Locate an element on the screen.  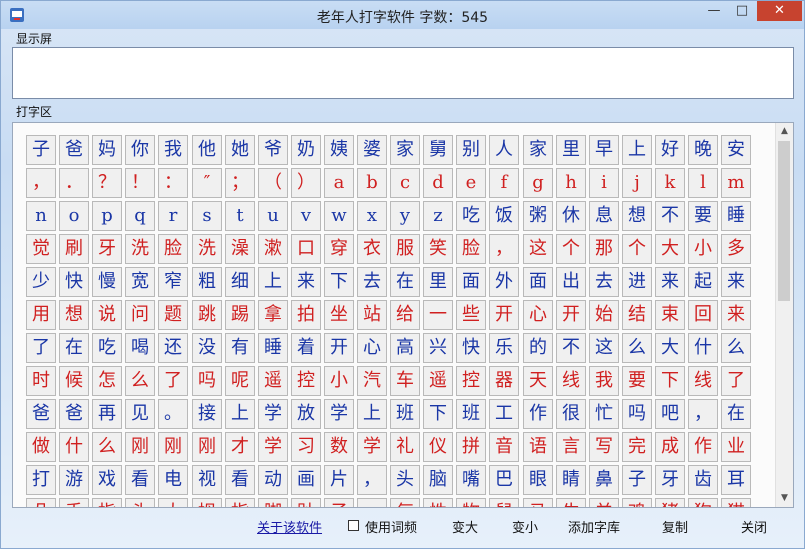
key-button: 不 is located at coordinates (571, 348).